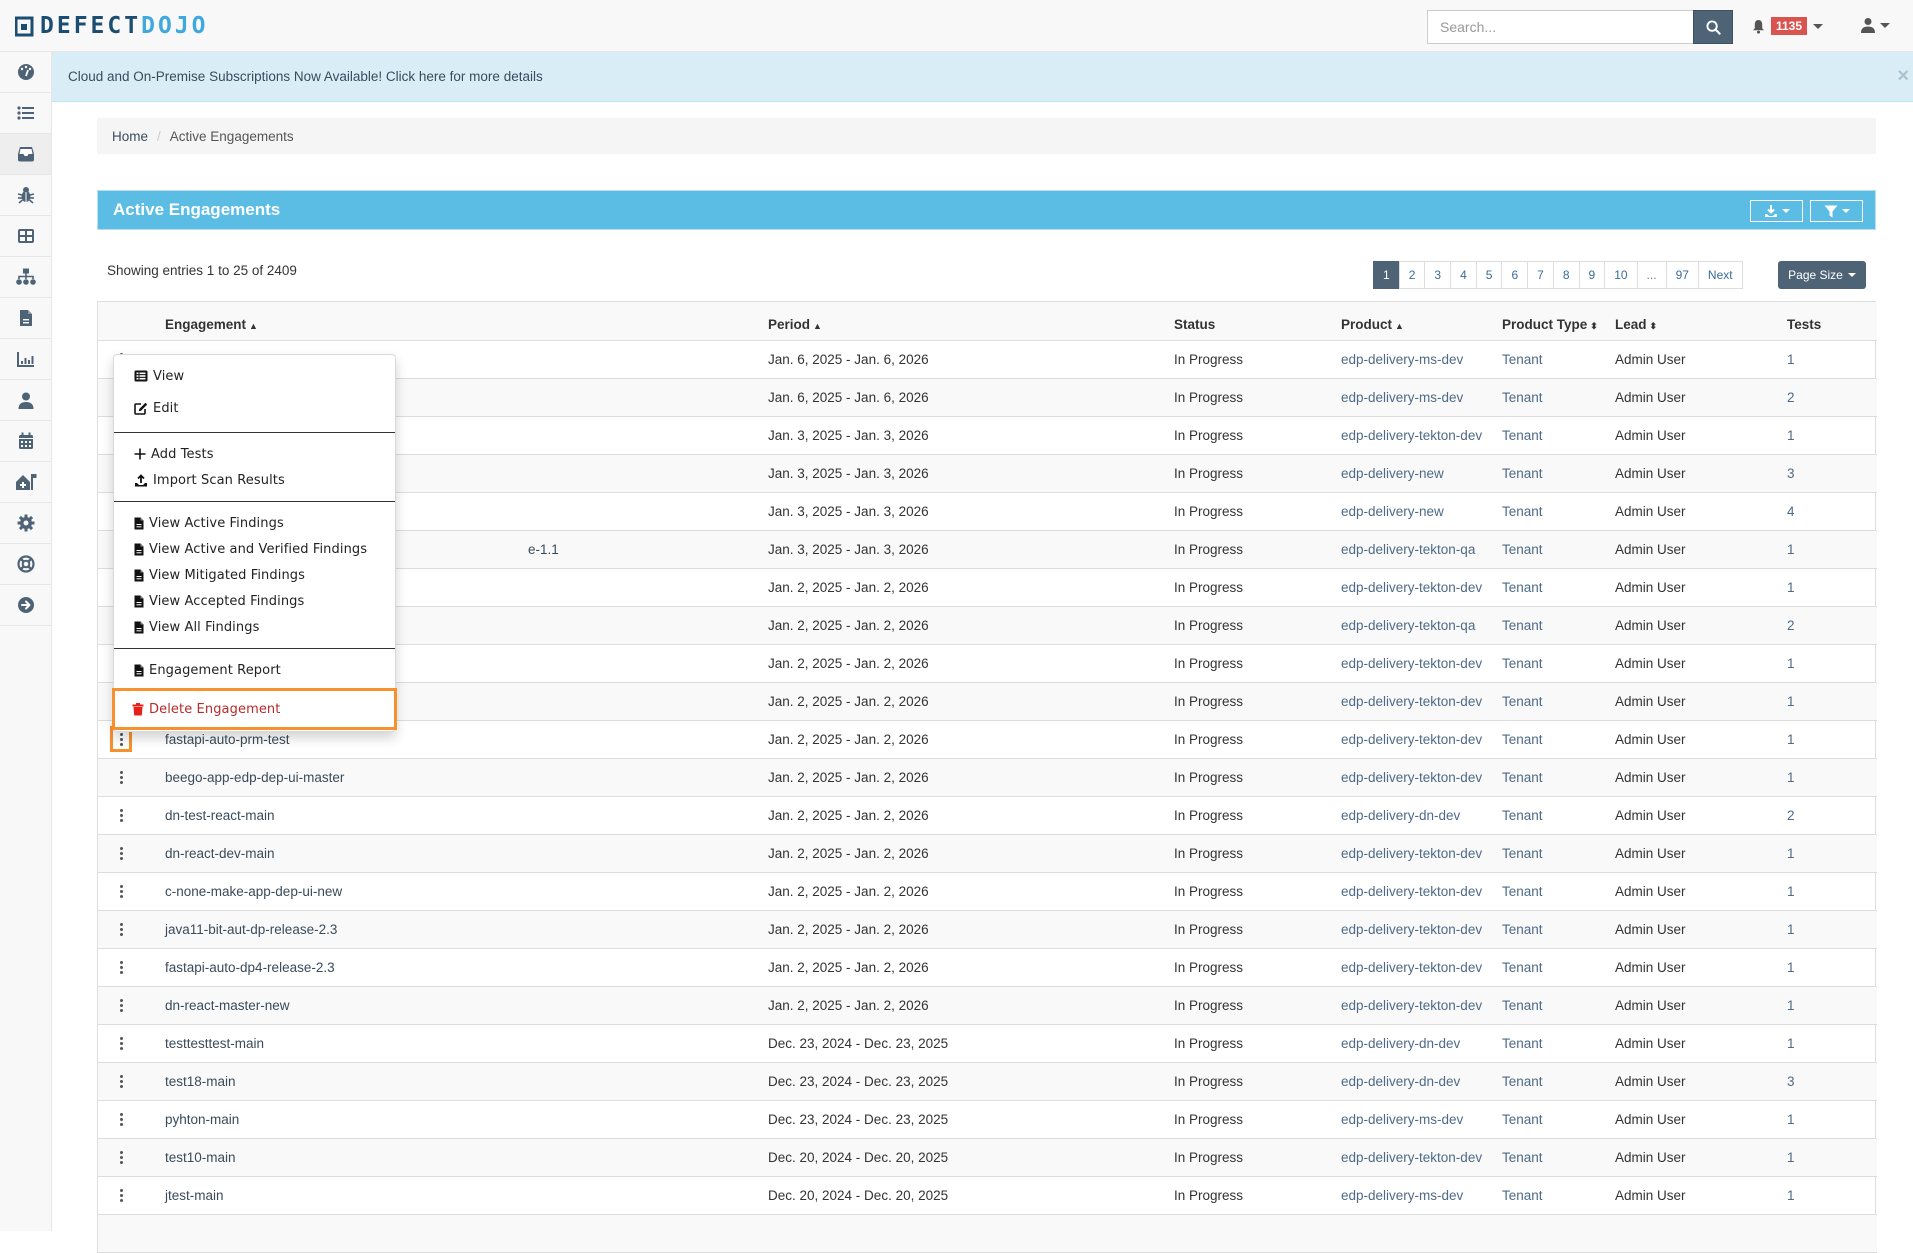 This screenshot has width=1913, height=1253. Describe the element at coordinates (254, 454) in the screenshot. I see `menu-item-add-tests: Add Tests` at that location.